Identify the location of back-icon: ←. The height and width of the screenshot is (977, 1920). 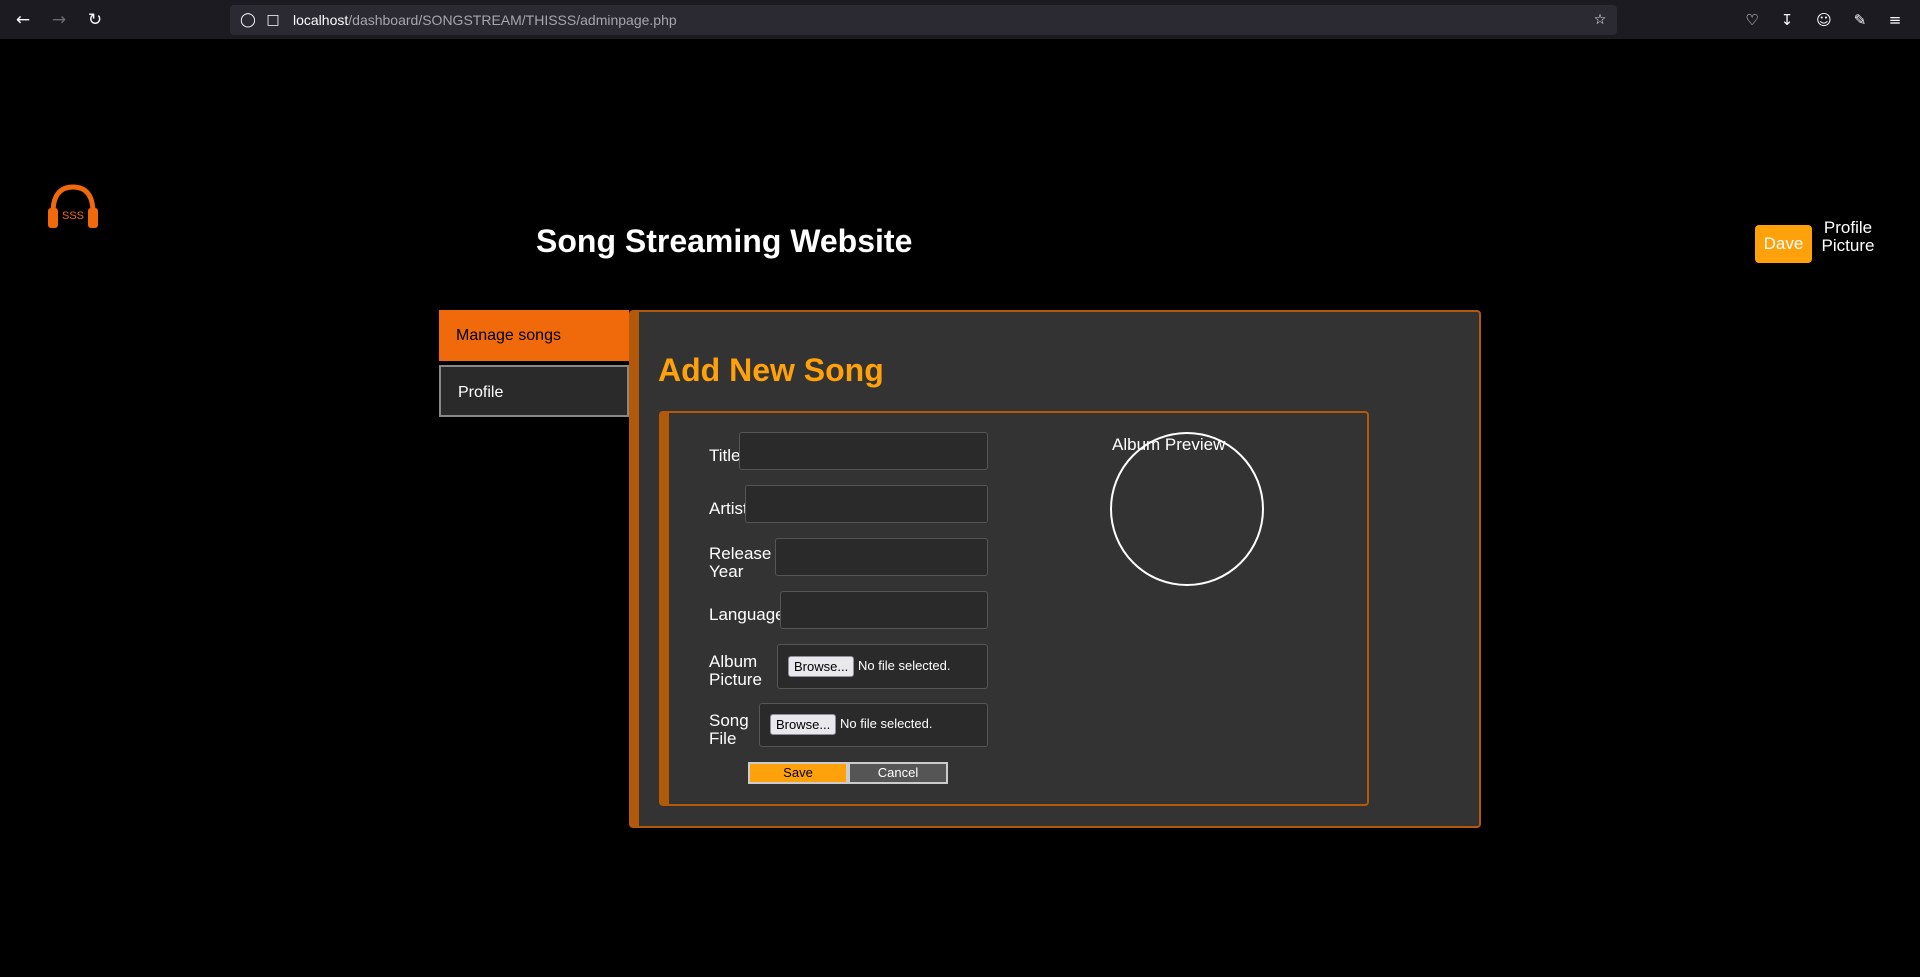
(23, 20).